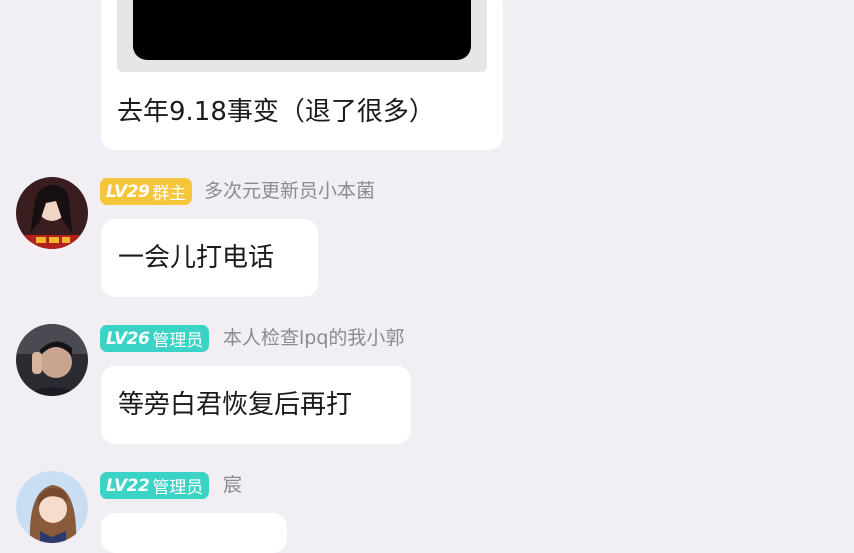 The width and height of the screenshot is (854, 553). Describe the element at coordinates (235, 405) in the screenshot. I see `message-text: 等旁白君恢复后再打` at that location.